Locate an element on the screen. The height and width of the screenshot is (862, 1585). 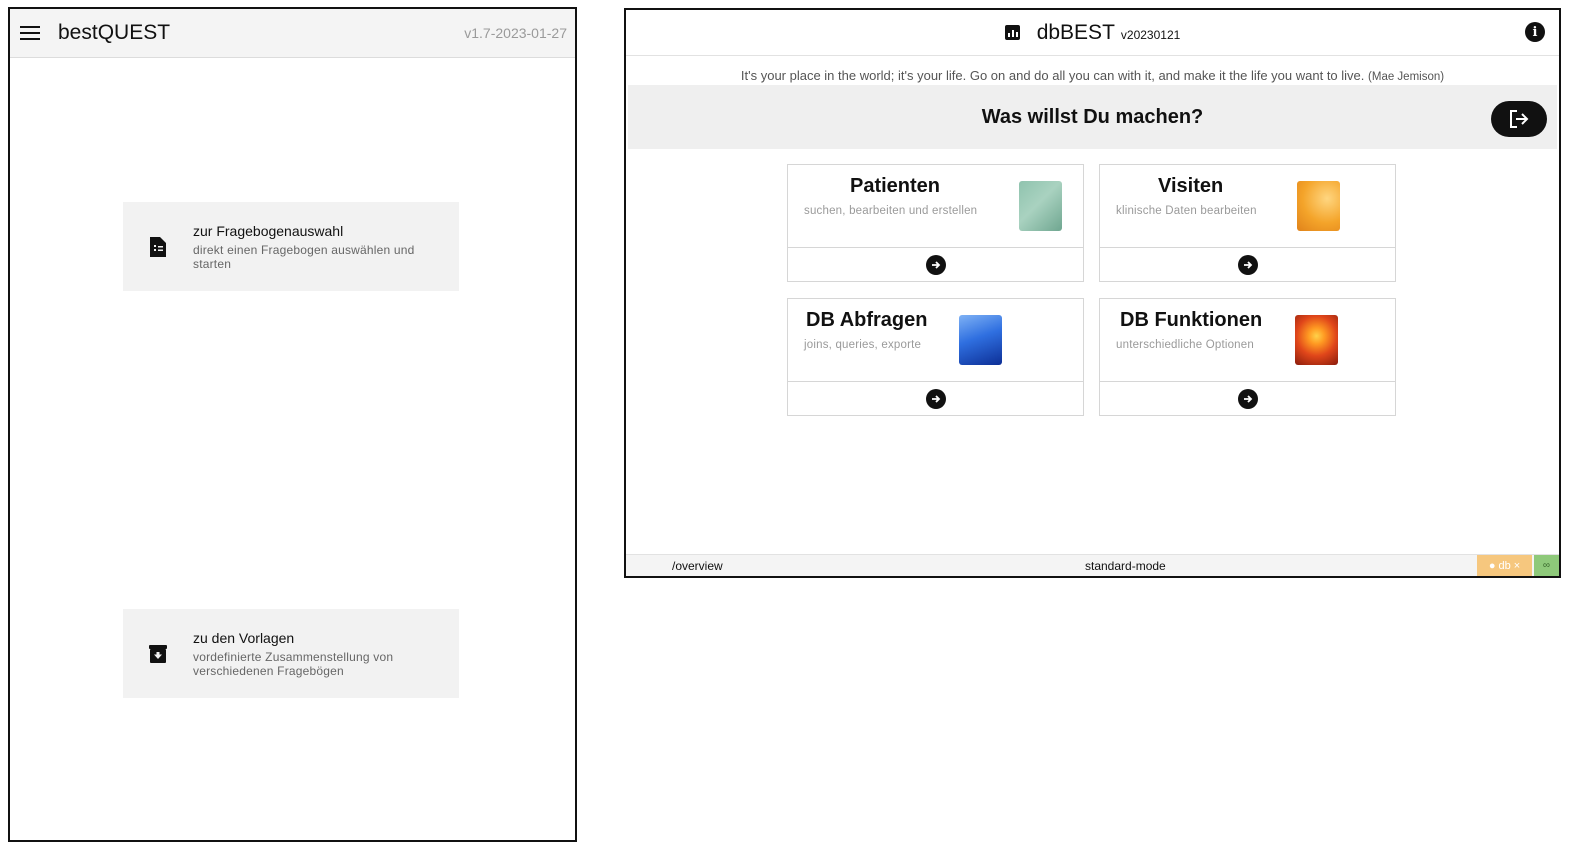
tile-title: DB Funktionen is located at coordinates (1191, 320).